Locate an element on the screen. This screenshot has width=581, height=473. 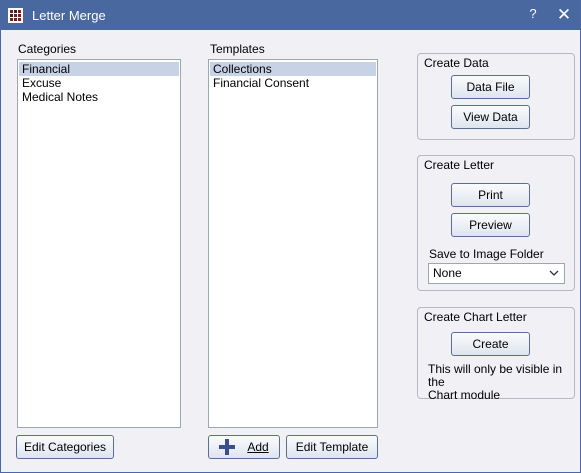
save-to-image-folder-label: Save to Image Folder is located at coordinates (486, 254).